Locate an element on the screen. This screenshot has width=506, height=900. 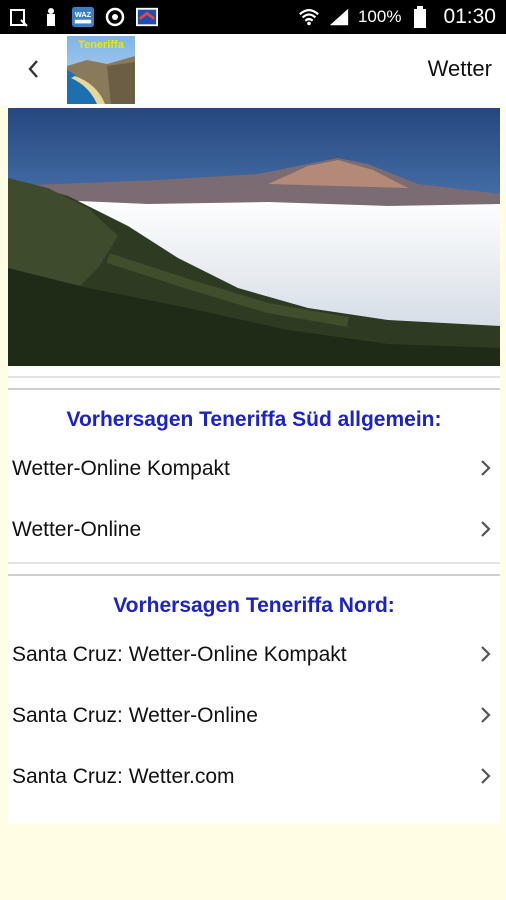
list-item: Wetter-Online Kompakt is located at coordinates (254, 468).